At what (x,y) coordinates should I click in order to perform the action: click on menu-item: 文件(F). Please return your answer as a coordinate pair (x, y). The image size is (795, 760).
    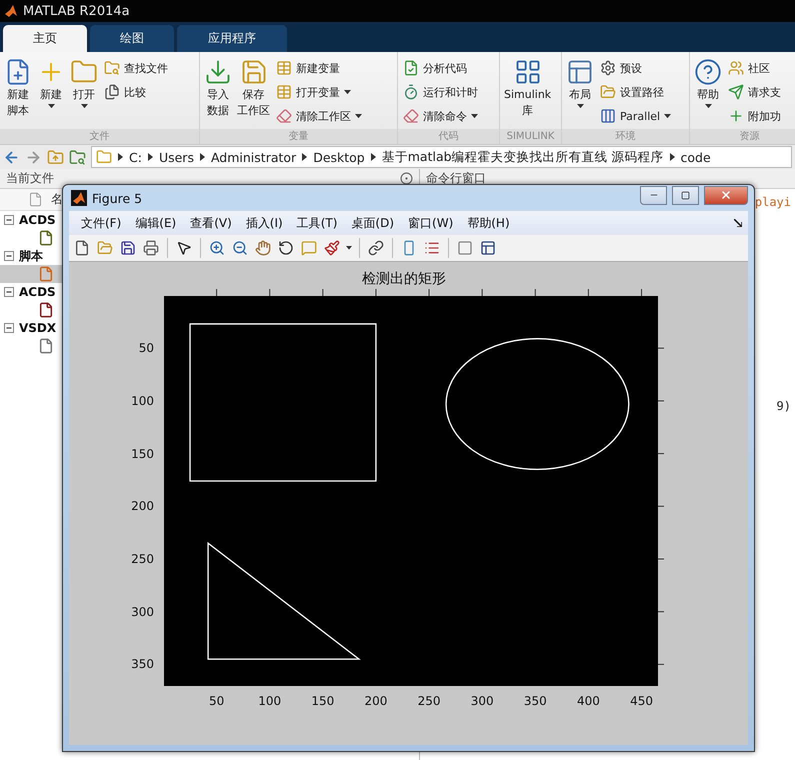
    Looking at the image, I should click on (101, 223).